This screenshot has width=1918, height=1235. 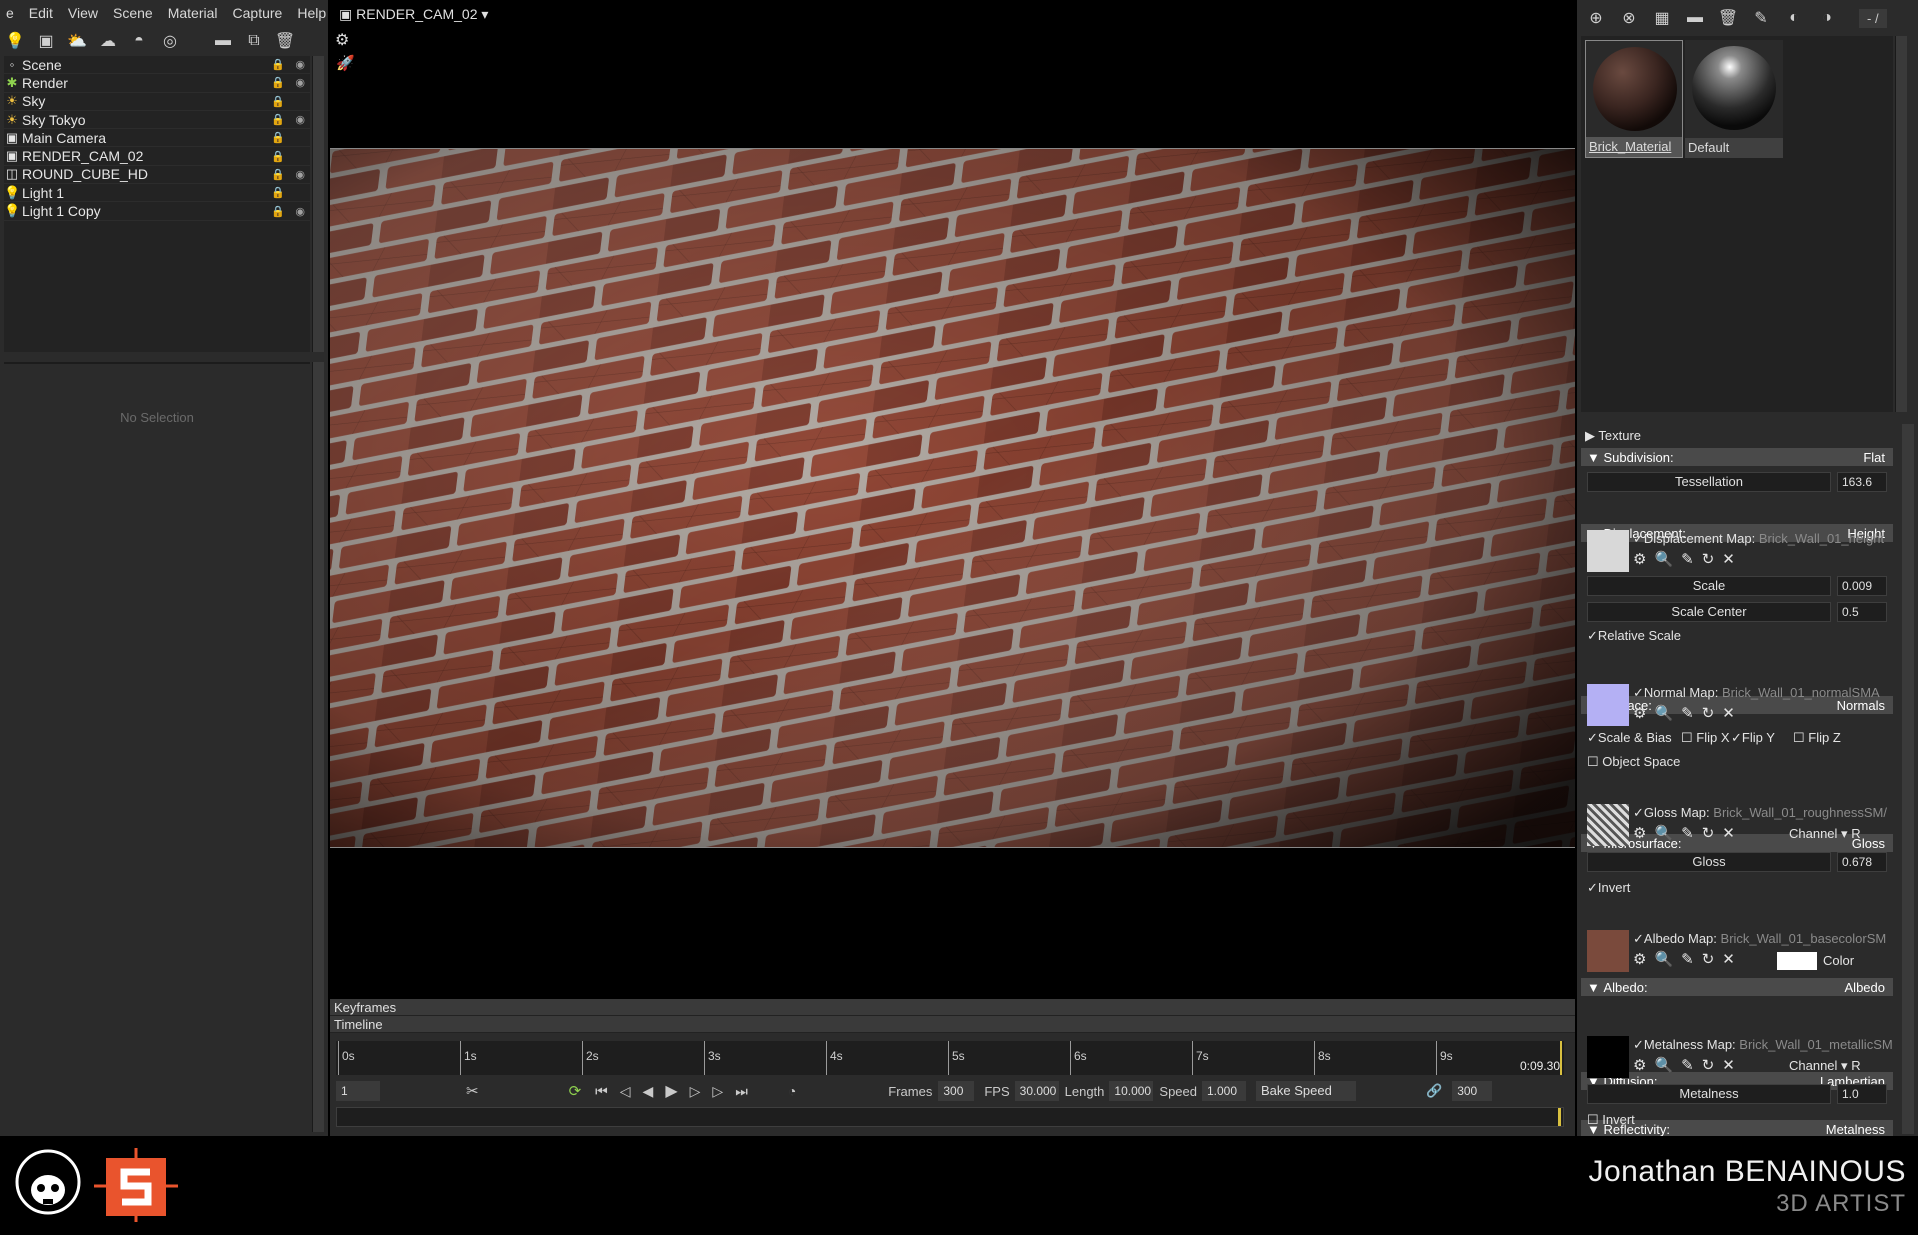 I want to click on add-fog-icon: ☁, so click(x=108, y=41).